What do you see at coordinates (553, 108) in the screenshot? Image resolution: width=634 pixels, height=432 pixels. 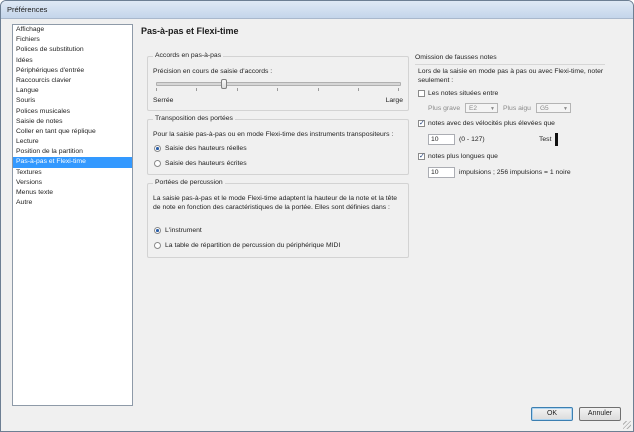 I see `highest-note-select: G5 ▼` at bounding box center [553, 108].